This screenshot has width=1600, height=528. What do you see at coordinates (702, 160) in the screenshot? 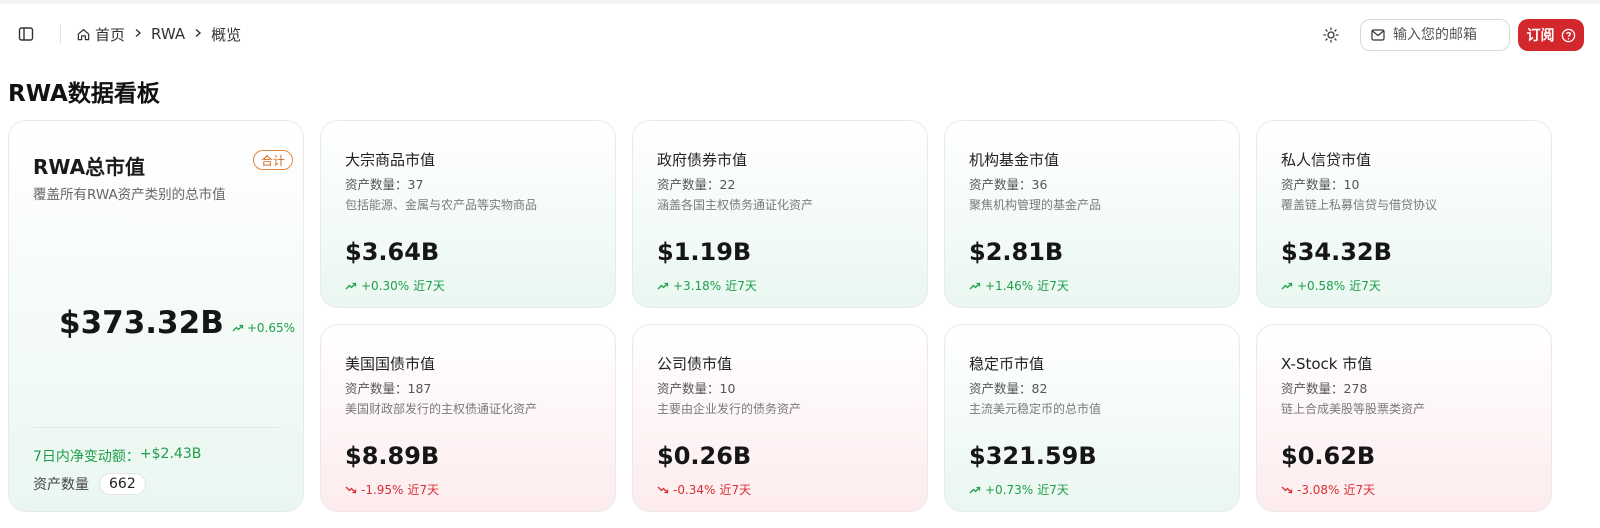
I see `card-title: 政府债券市值` at bounding box center [702, 160].